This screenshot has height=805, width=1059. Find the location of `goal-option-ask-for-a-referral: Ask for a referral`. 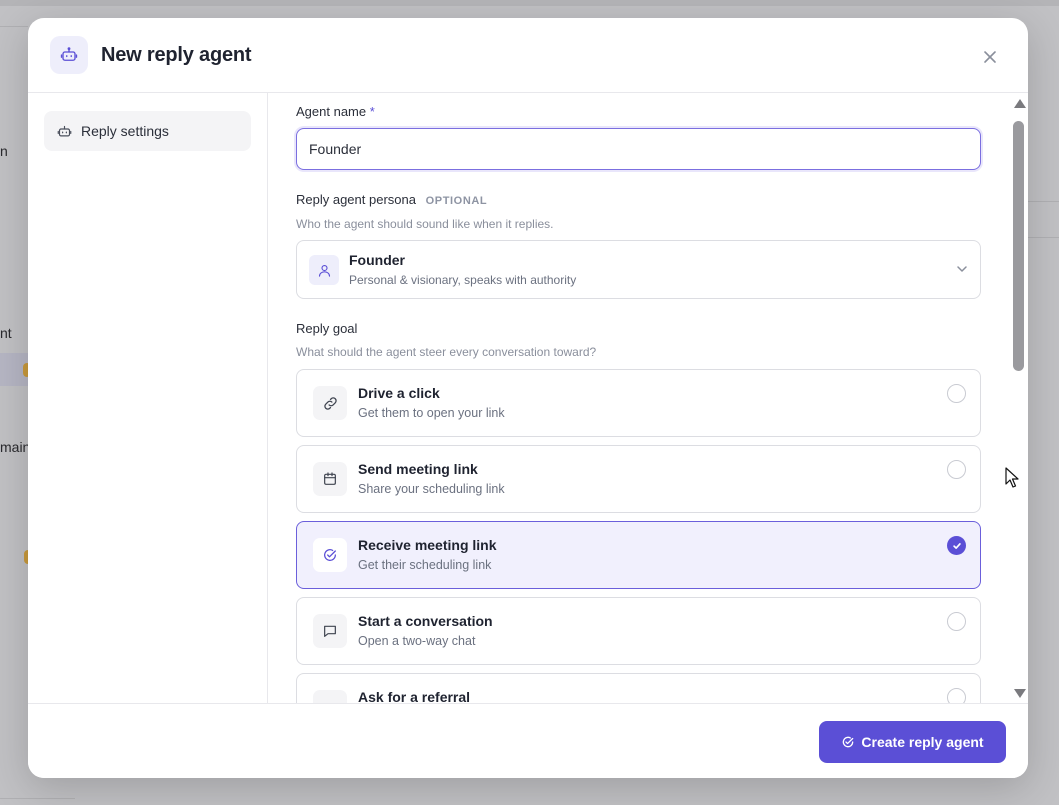

goal-option-ask-for-a-referral: Ask for a referral is located at coordinates (638, 688).